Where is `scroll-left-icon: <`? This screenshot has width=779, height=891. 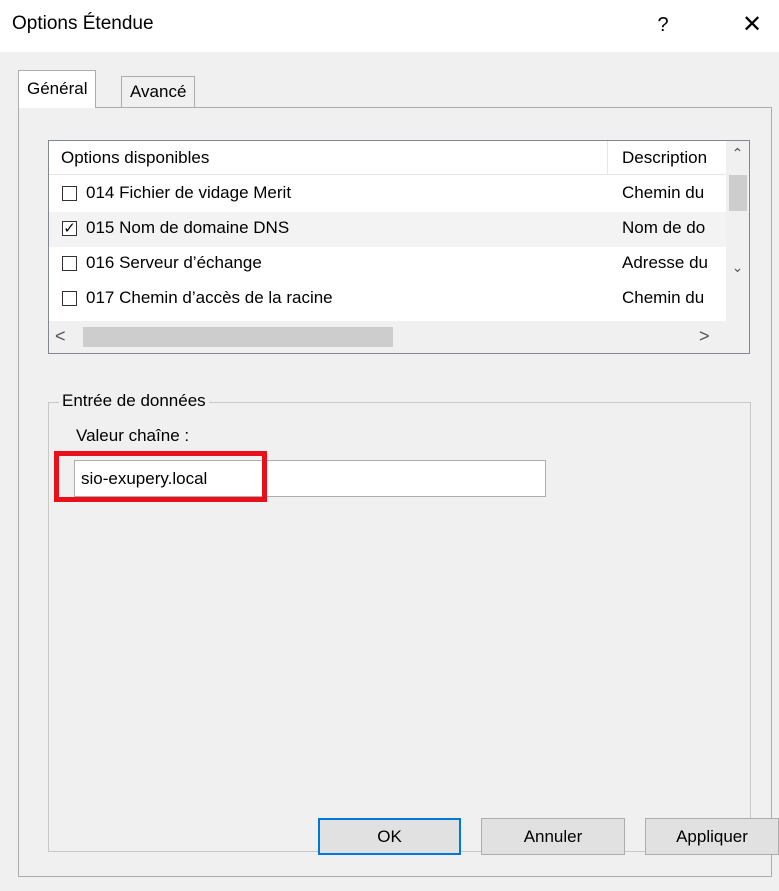 scroll-left-icon: < is located at coordinates (60, 336).